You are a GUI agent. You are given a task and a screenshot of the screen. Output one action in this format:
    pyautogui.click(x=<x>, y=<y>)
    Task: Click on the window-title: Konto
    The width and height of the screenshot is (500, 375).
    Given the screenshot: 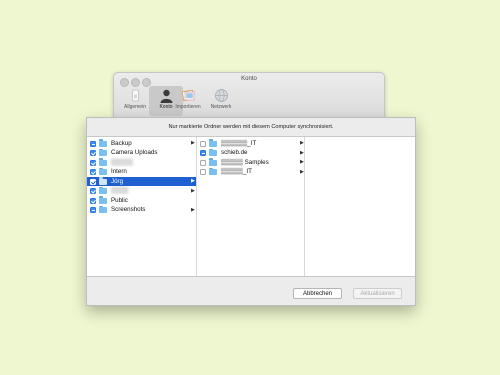 What is the action you would take?
    pyautogui.click(x=249, y=79)
    